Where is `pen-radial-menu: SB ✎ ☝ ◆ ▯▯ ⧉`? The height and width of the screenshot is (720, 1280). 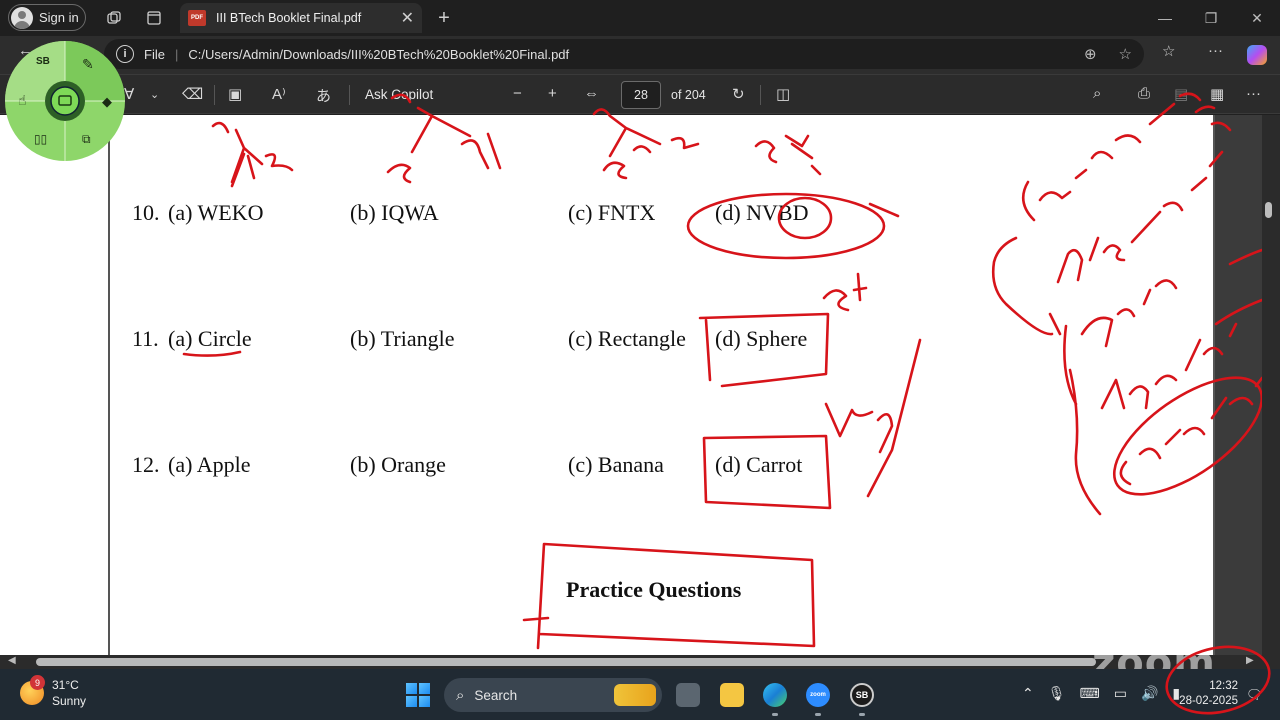
pen-radial-menu: SB ✎ ☝ ◆ ▯▯ ⧉ is located at coordinates (65, 101).